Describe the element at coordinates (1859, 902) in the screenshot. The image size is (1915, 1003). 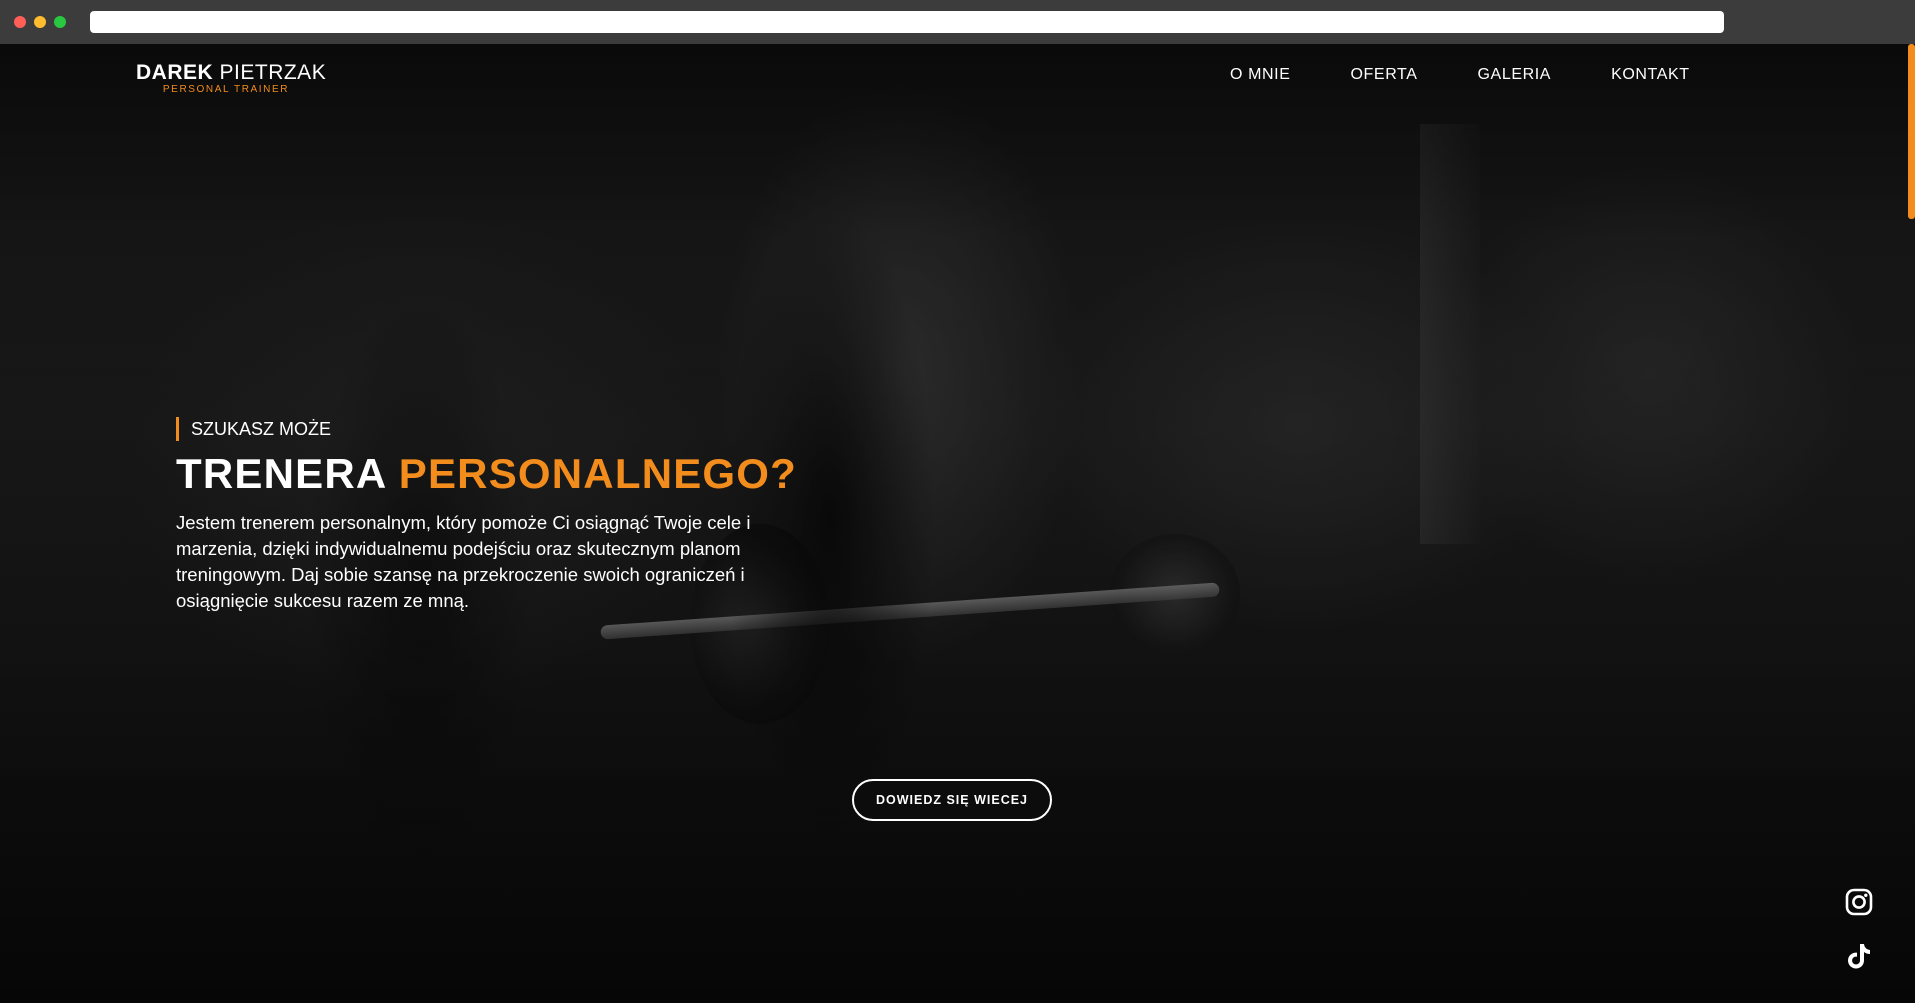
I see `instagram-icon` at that location.